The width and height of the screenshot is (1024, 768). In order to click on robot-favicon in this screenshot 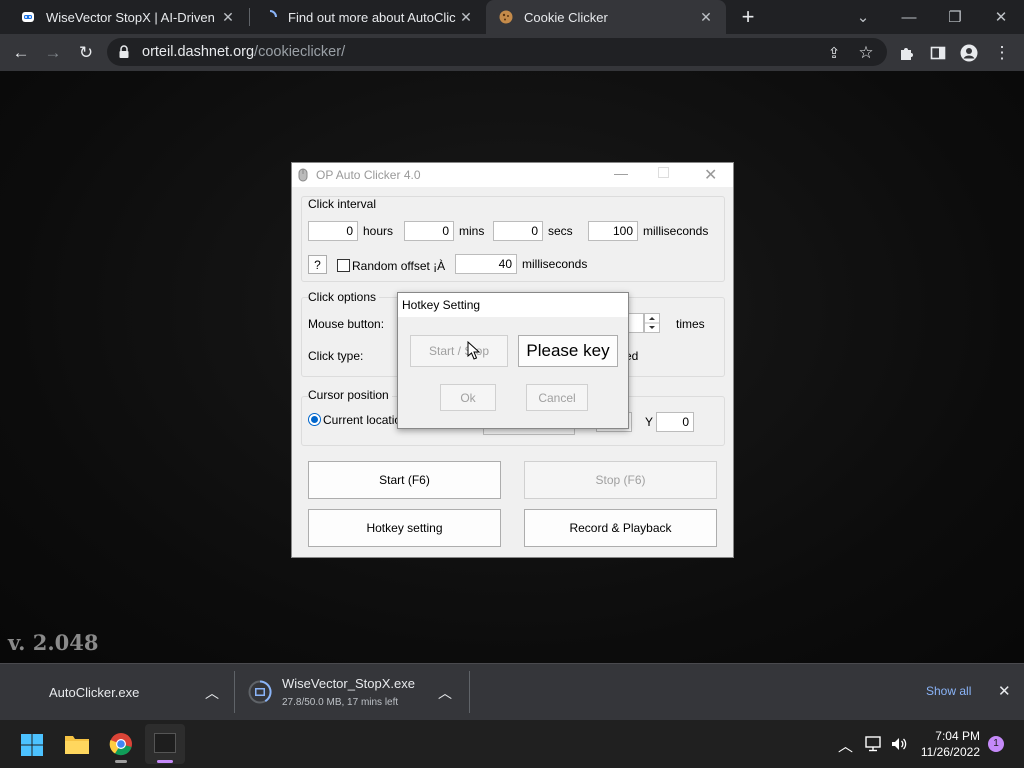, I will do `click(28, 17)`.